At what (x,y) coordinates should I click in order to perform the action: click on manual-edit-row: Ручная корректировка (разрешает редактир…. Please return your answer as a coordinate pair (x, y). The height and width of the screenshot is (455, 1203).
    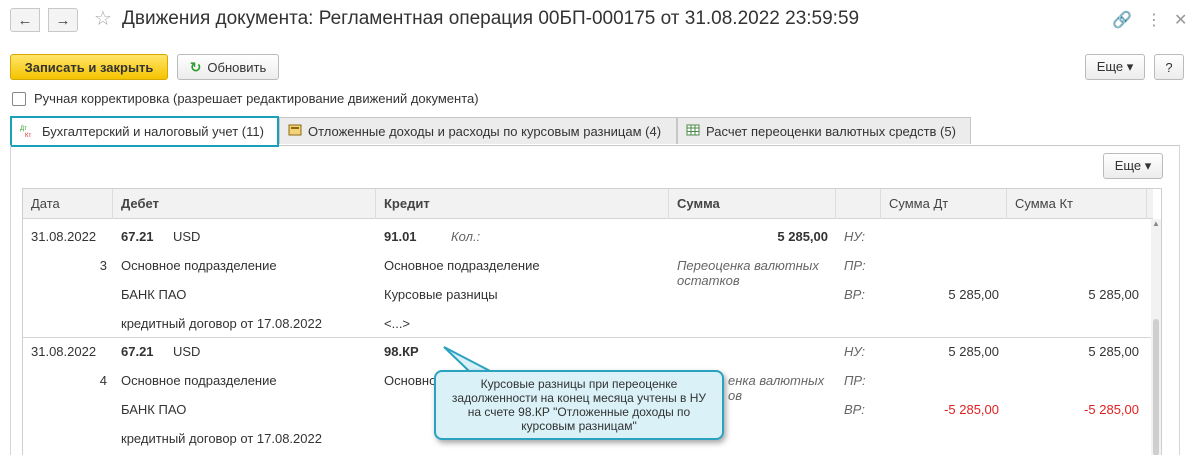
    Looking at the image, I should click on (245, 98).